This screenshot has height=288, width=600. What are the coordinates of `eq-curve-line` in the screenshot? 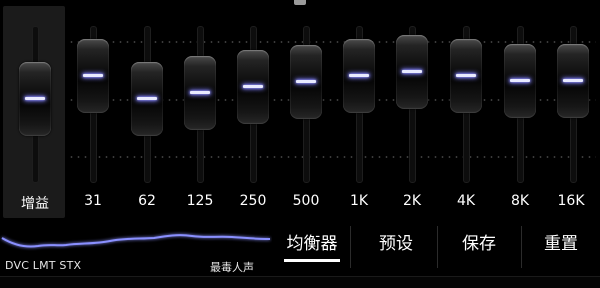 It's located at (136, 241).